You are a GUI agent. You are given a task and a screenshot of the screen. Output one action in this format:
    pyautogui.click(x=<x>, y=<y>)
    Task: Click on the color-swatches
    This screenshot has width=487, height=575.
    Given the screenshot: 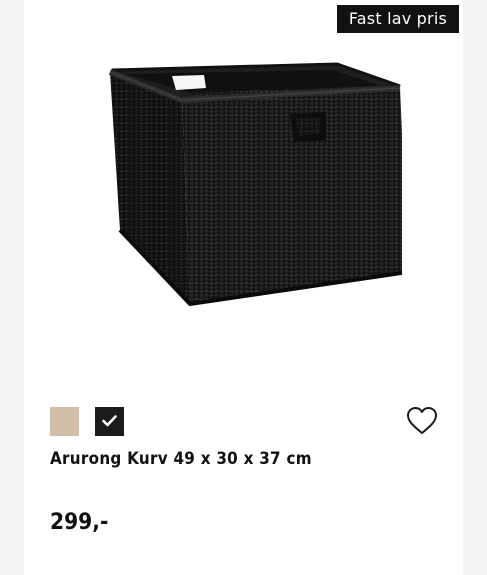 What is the action you would take?
    pyautogui.click(x=87, y=421)
    